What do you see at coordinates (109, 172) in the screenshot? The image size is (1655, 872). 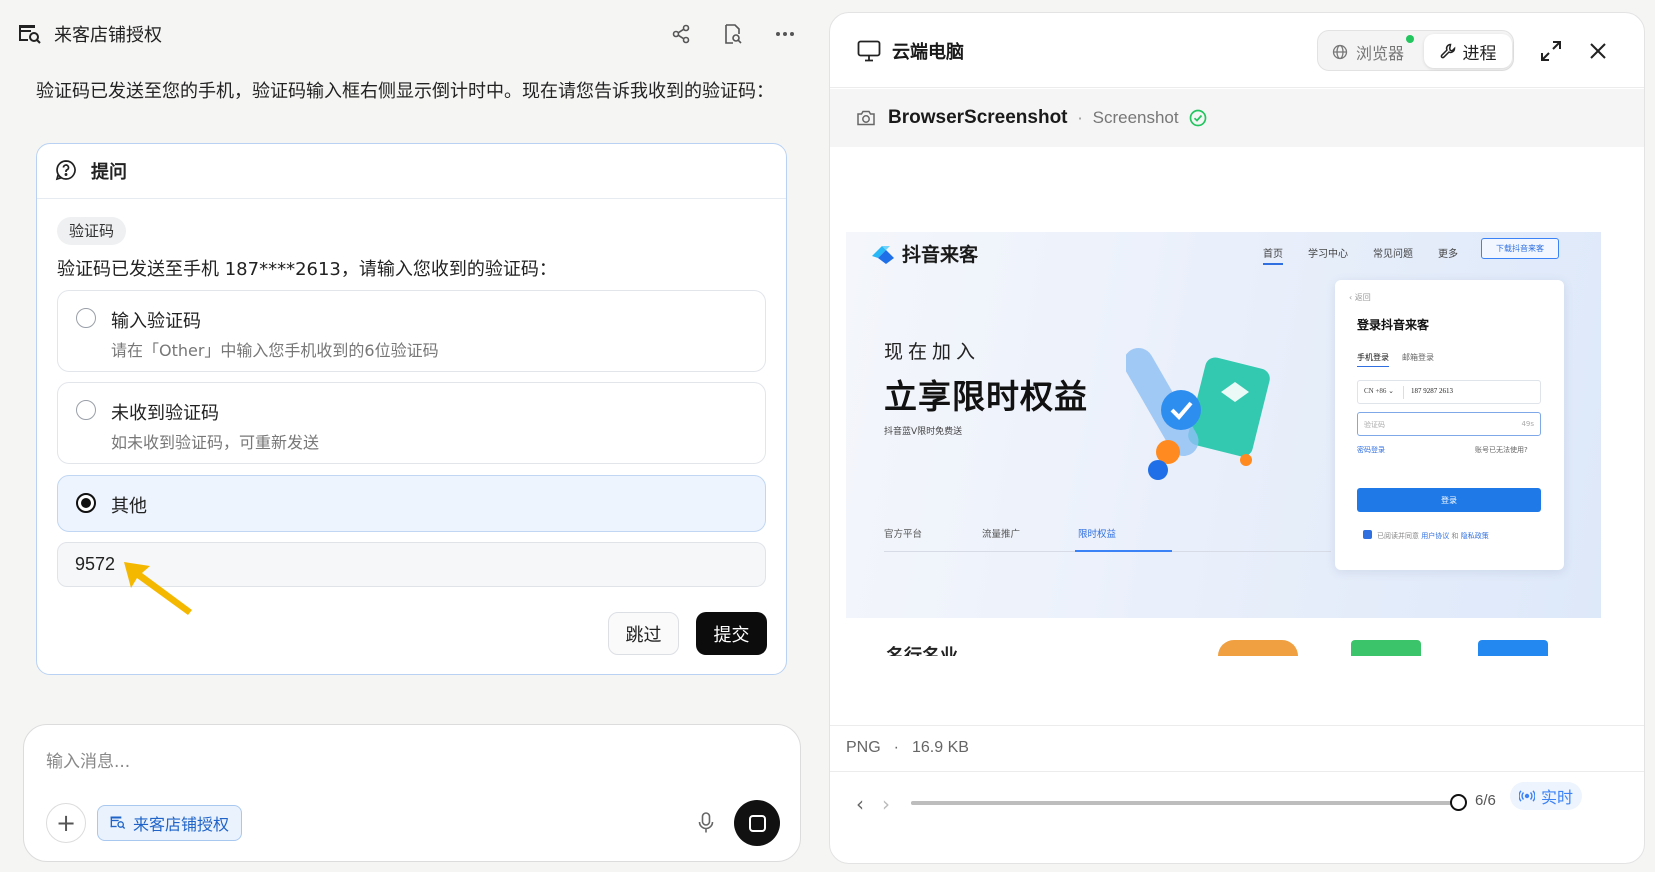 I see `question-card-title: 提问` at bounding box center [109, 172].